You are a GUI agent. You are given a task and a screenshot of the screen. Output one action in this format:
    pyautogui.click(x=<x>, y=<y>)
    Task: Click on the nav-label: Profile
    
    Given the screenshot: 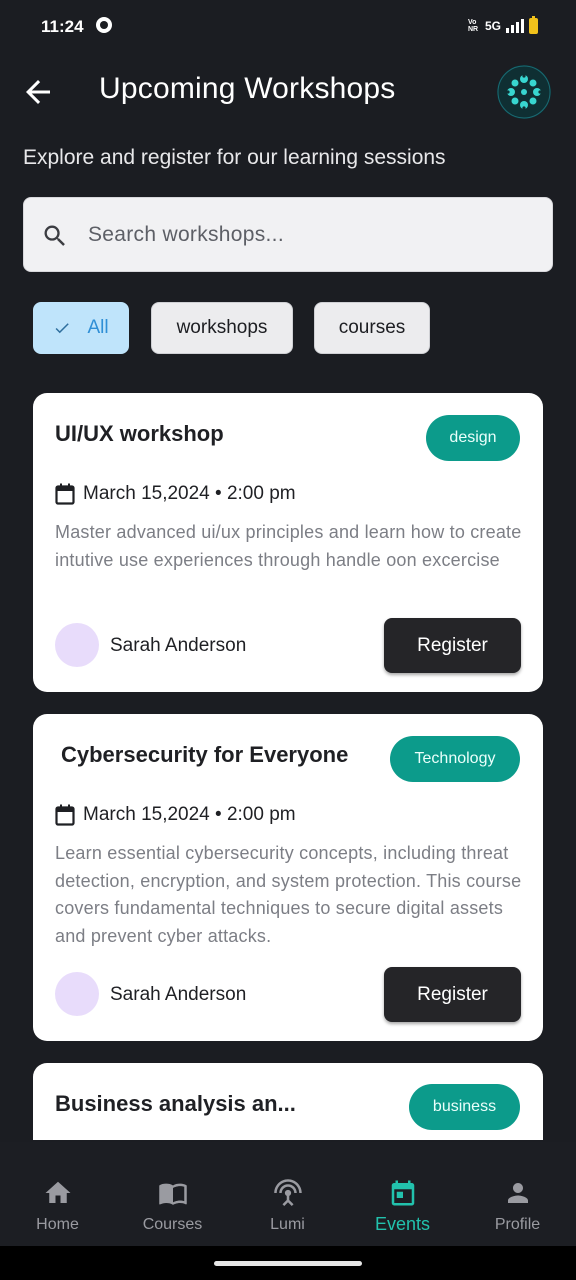 What is the action you would take?
    pyautogui.click(x=517, y=1224)
    